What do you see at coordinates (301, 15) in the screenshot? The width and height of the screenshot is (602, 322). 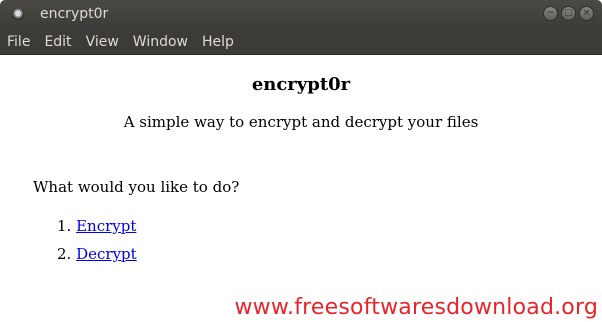 I see `title-bar: encrypt0r − □ ×` at bounding box center [301, 15].